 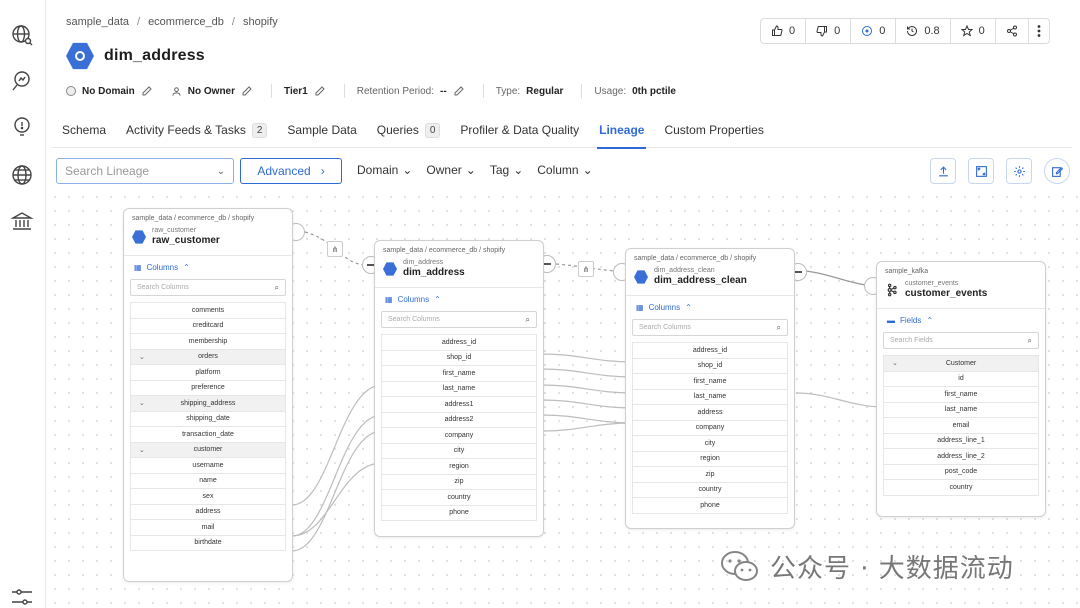 I want to click on field-row: address_line_1, so click(x=961, y=441).